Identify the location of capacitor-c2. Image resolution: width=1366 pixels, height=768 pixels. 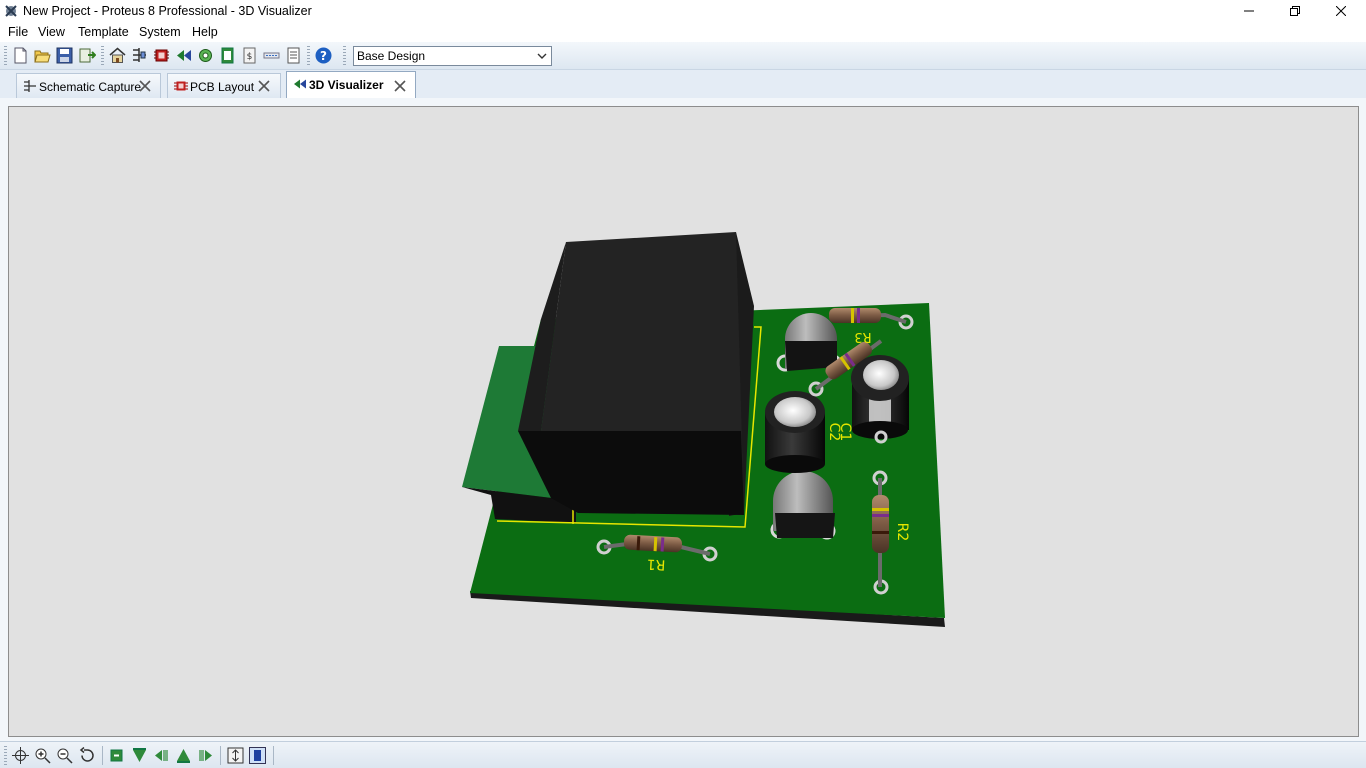
(880, 397).